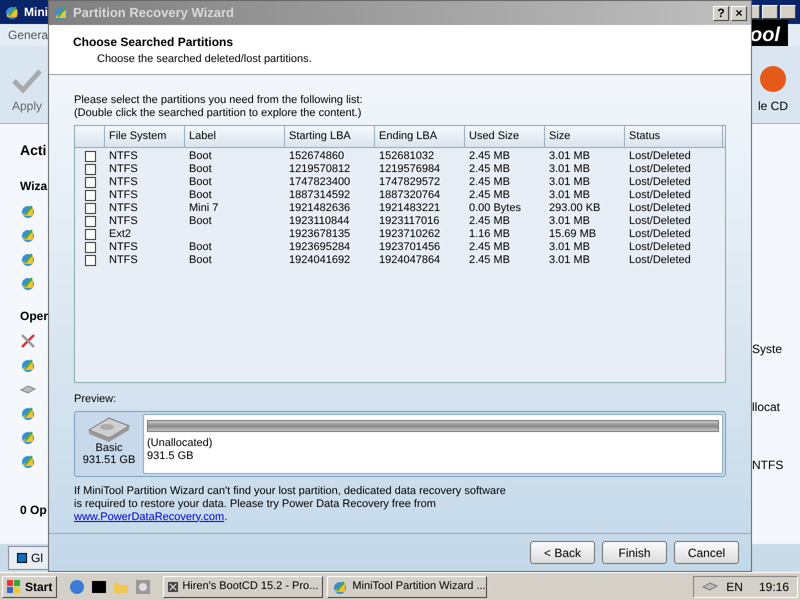 This screenshot has height=600, width=800. Describe the element at coordinates (22, 558) in the screenshot. I see `legend-swatch` at that location.